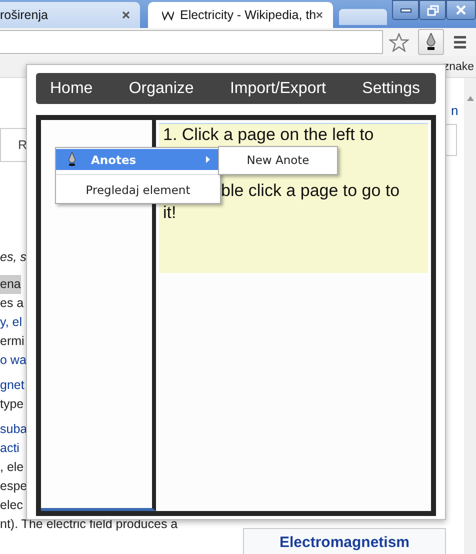 The image size is (476, 554). What do you see at coordinates (70, 15) in the screenshot?
I see `browser-tab: roširenja` at bounding box center [70, 15].